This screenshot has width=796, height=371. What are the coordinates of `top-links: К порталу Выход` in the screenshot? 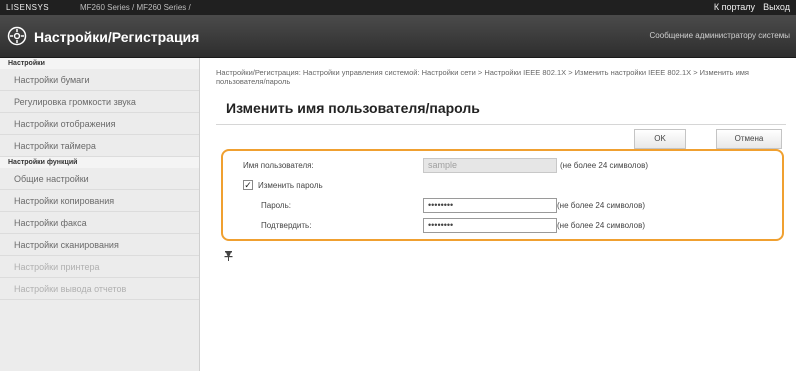 It's located at (752, 7).